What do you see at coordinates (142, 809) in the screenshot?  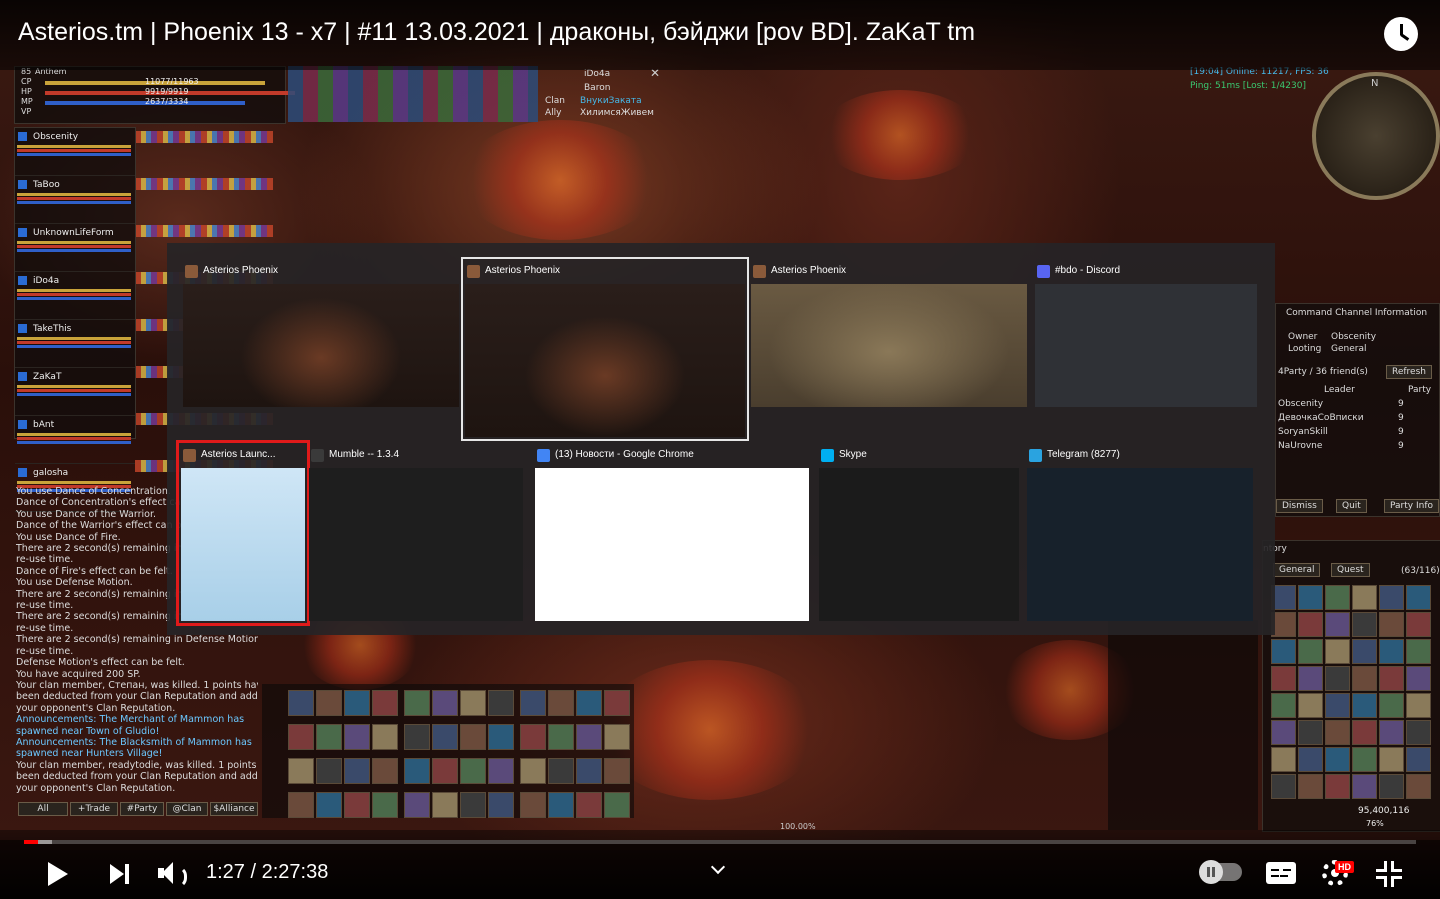 I see `chat-tab: #Party` at bounding box center [142, 809].